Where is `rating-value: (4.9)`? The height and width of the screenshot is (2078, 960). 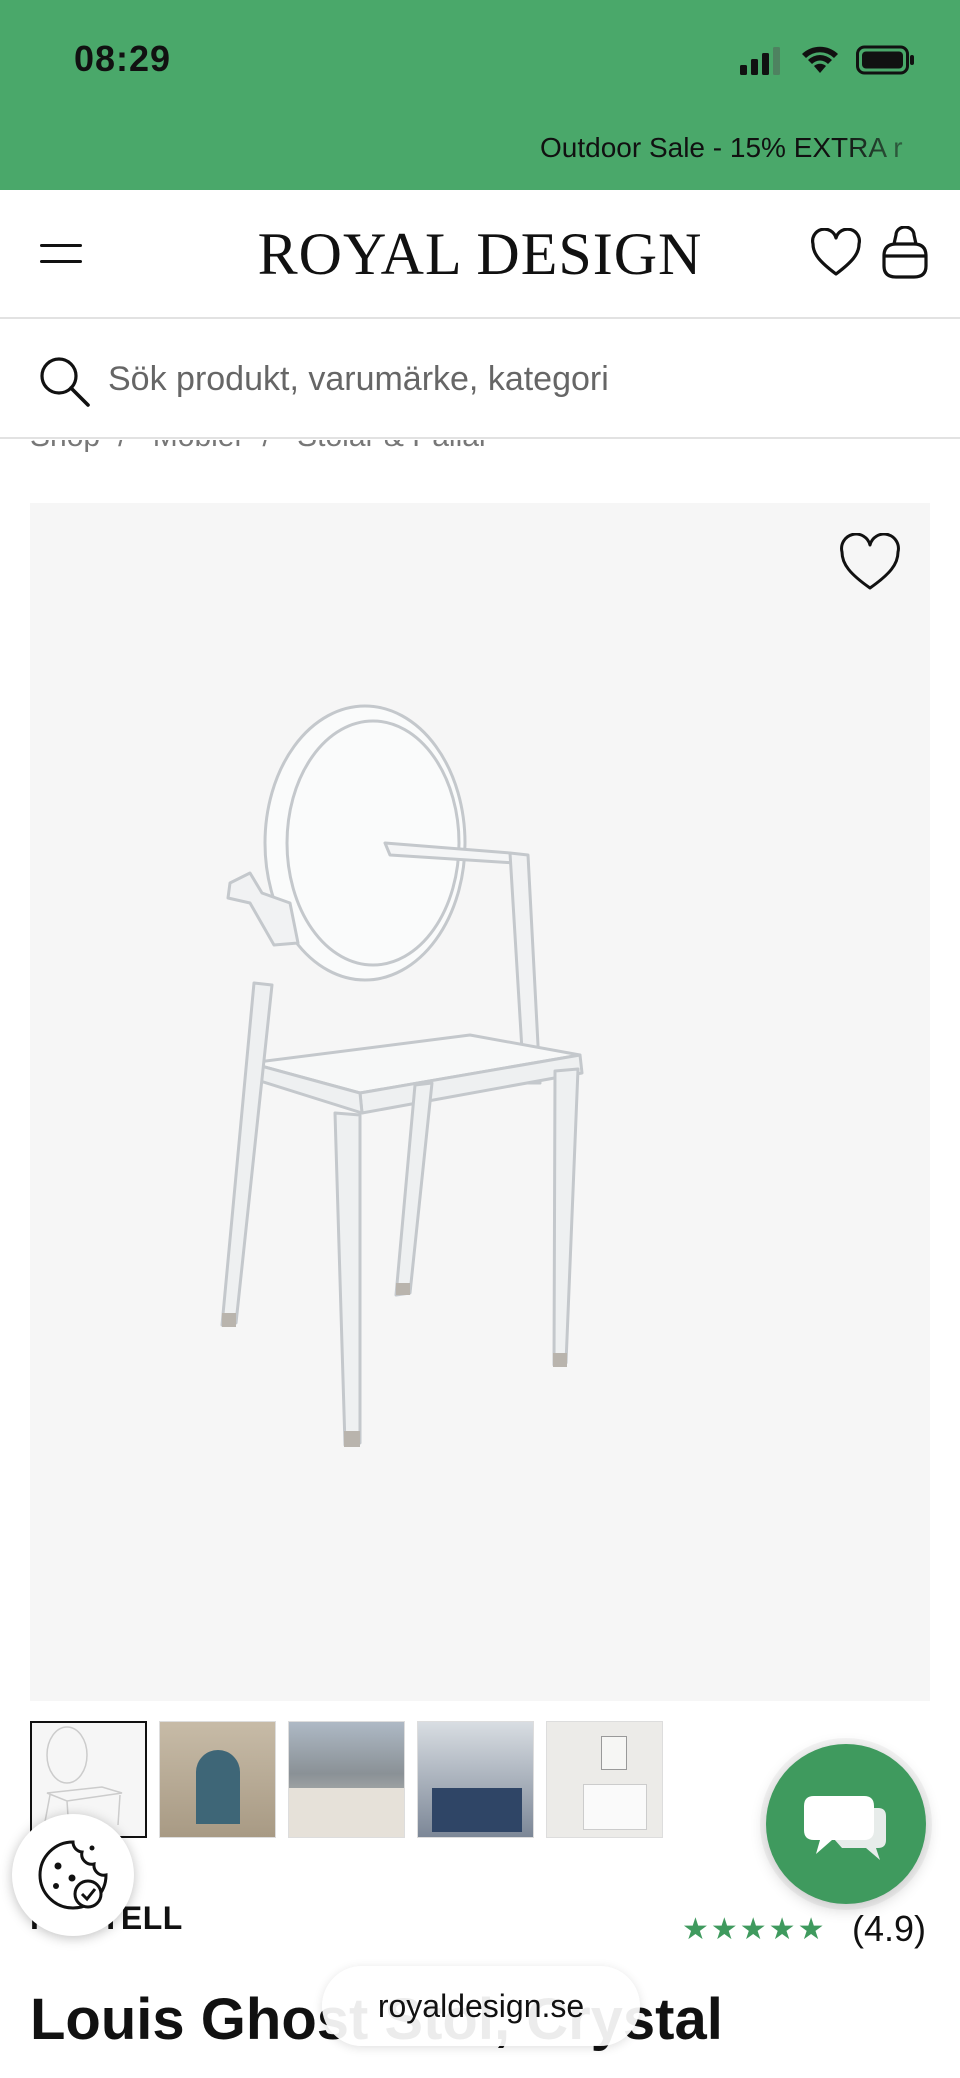 rating-value: (4.9) is located at coordinates (889, 1928).